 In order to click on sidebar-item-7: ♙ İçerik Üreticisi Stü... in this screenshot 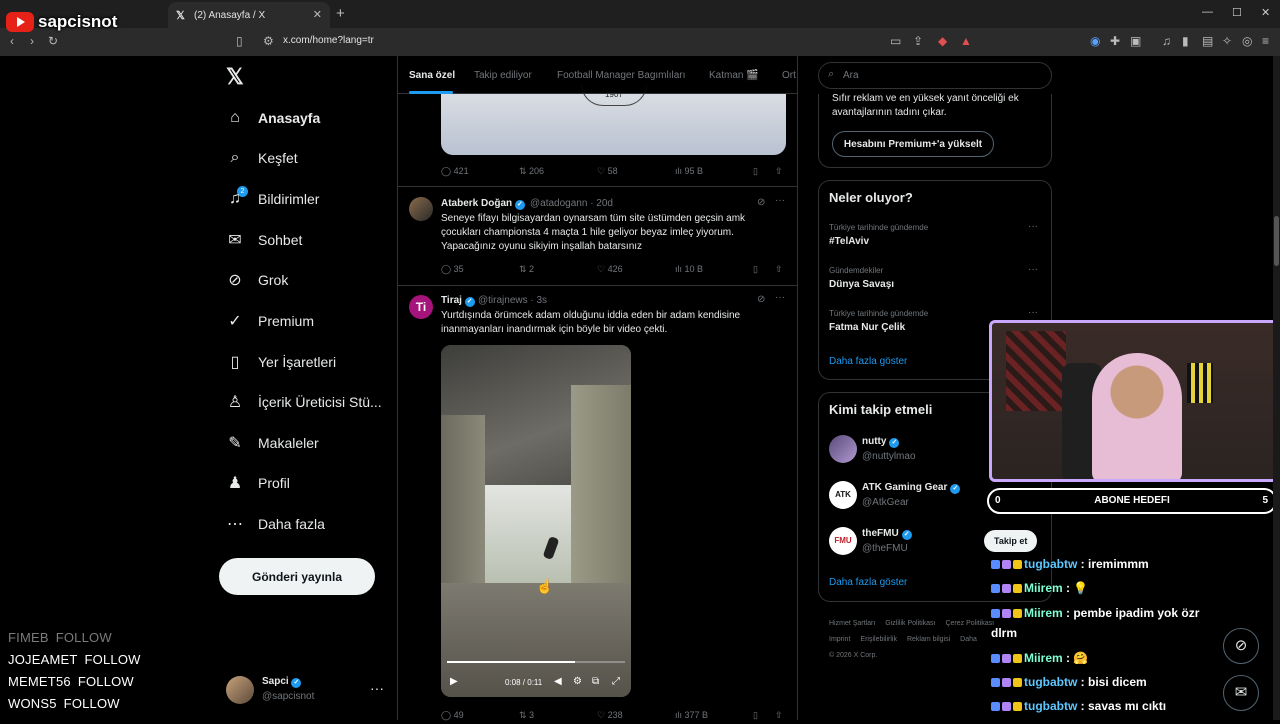, I will do `click(304, 402)`.